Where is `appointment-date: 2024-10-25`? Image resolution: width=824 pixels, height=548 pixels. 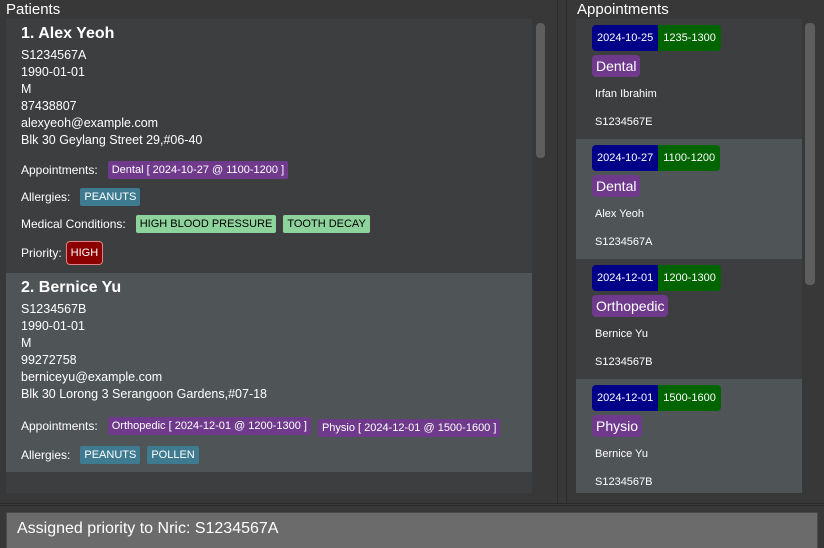 appointment-date: 2024-10-25 is located at coordinates (625, 38).